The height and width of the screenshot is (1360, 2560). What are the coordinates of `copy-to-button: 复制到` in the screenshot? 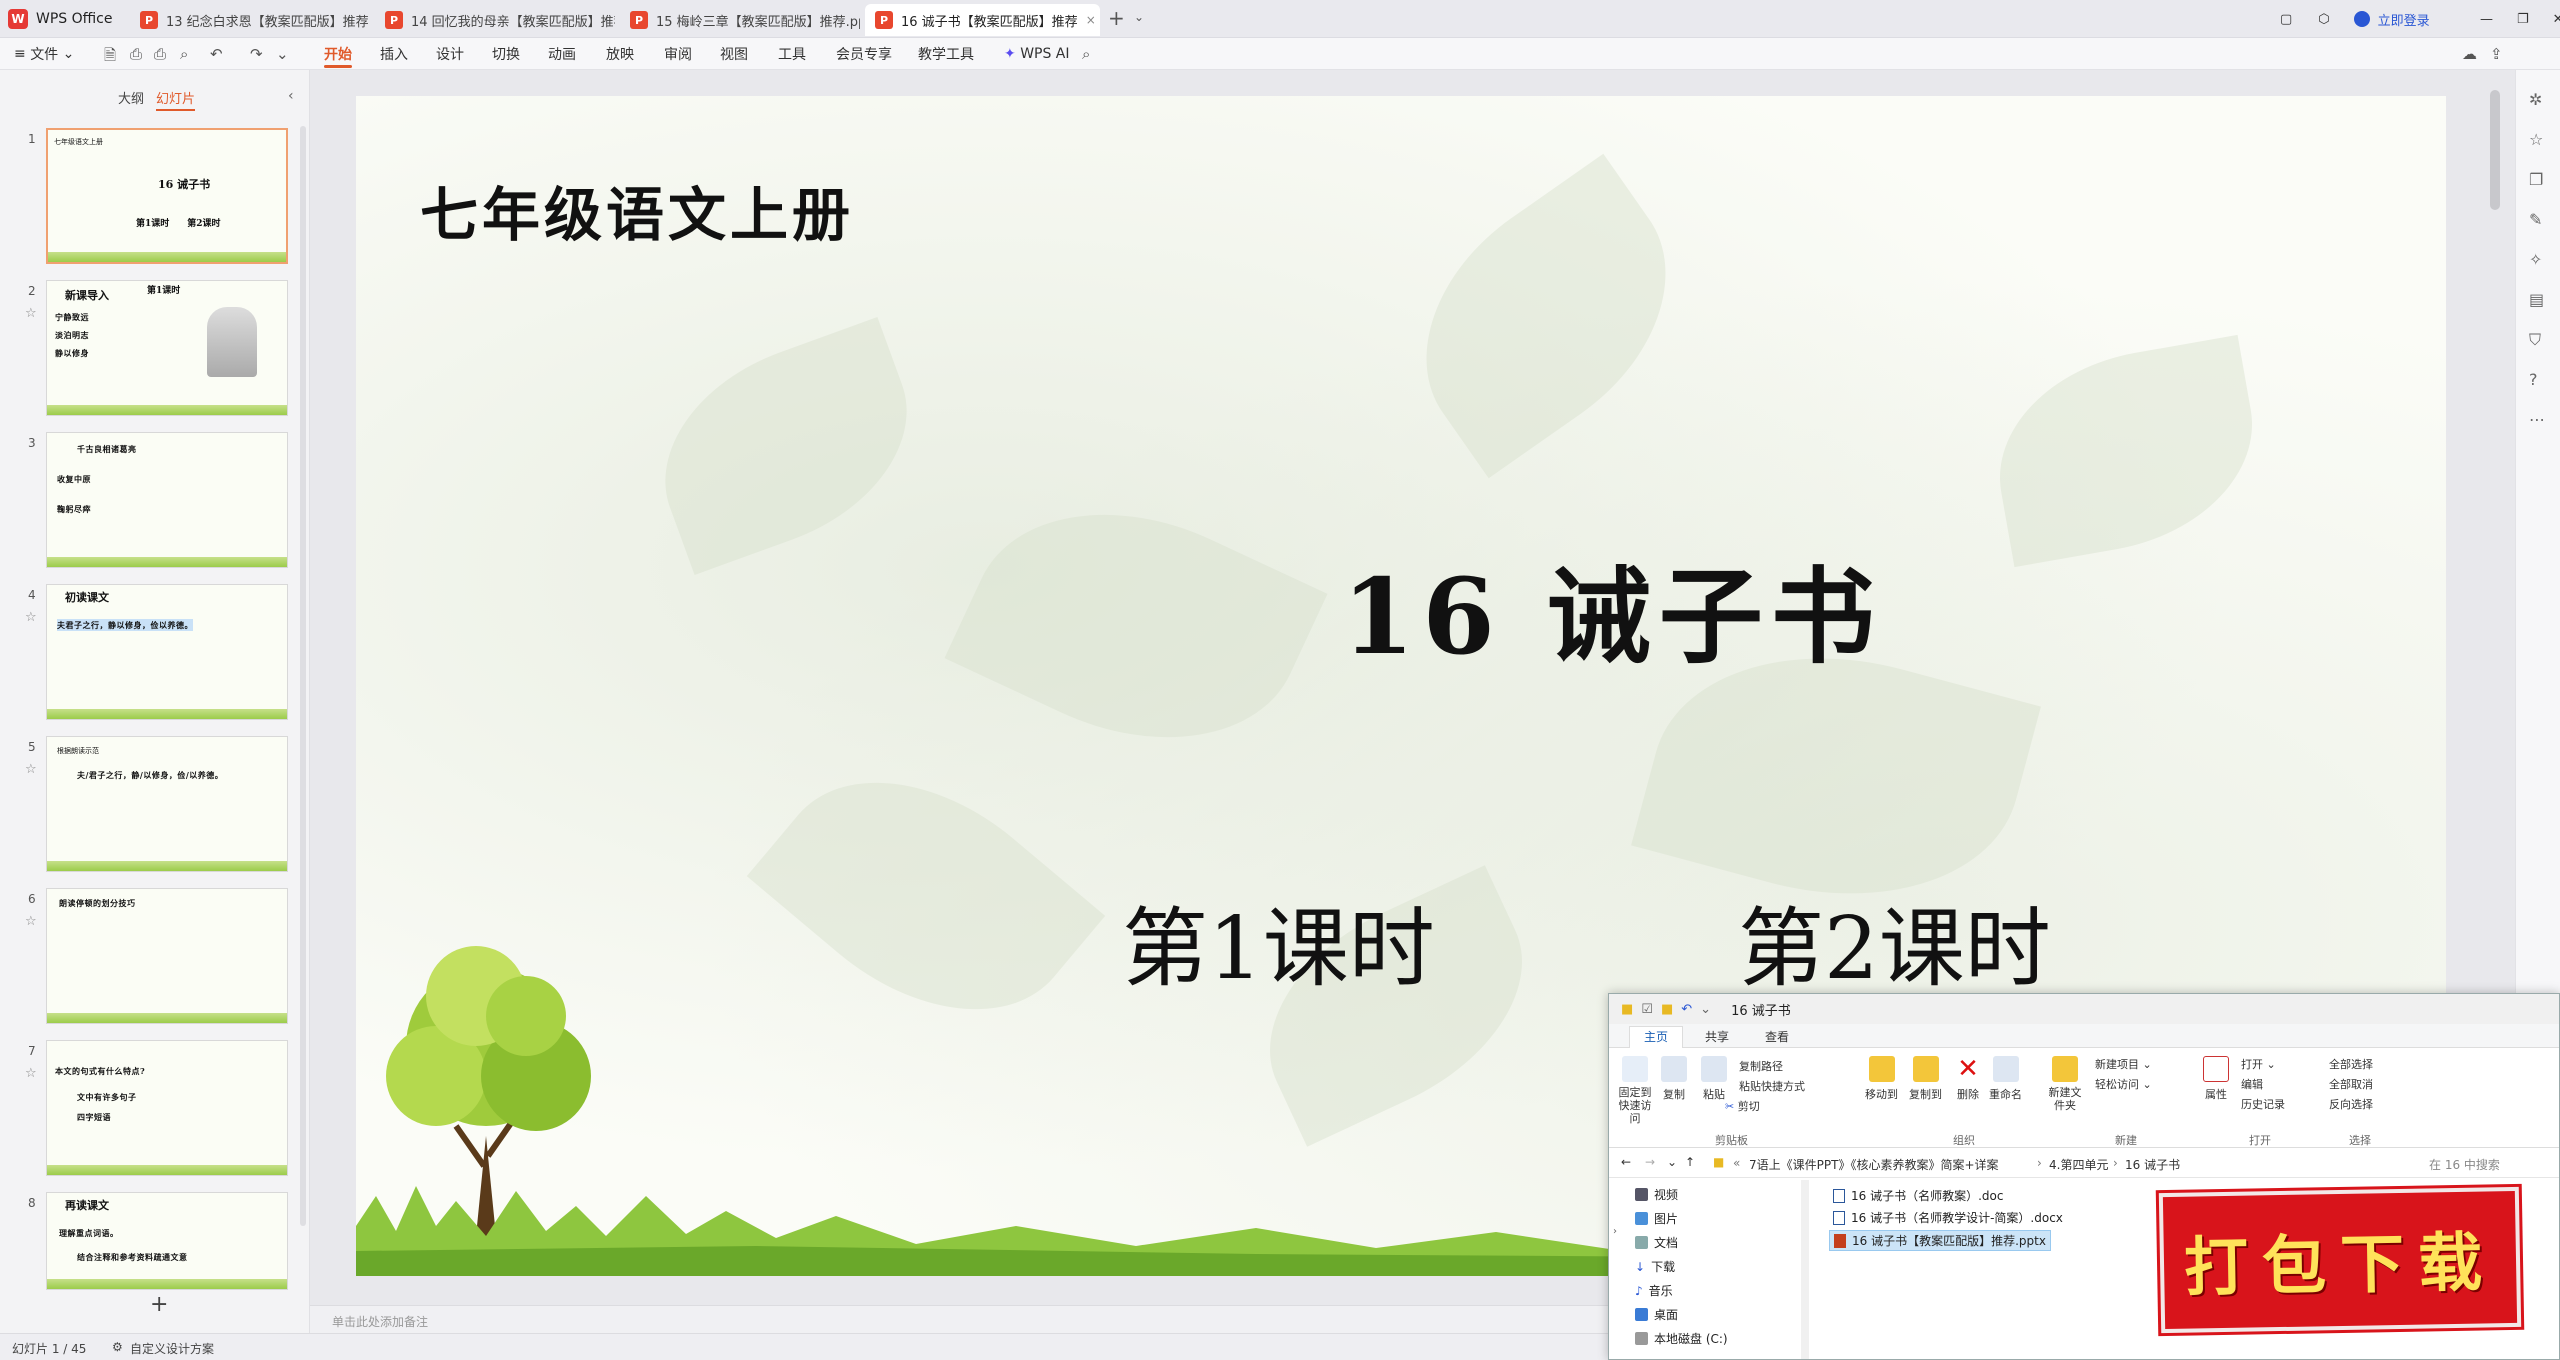 It's located at (1925, 1079).